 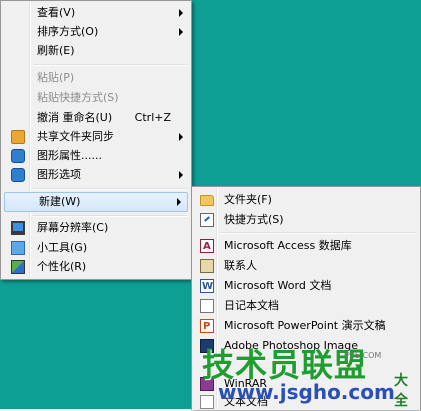 What do you see at coordinates (68, 31) in the screenshot?
I see `menu-item-label: 排序方式(O)` at bounding box center [68, 31].